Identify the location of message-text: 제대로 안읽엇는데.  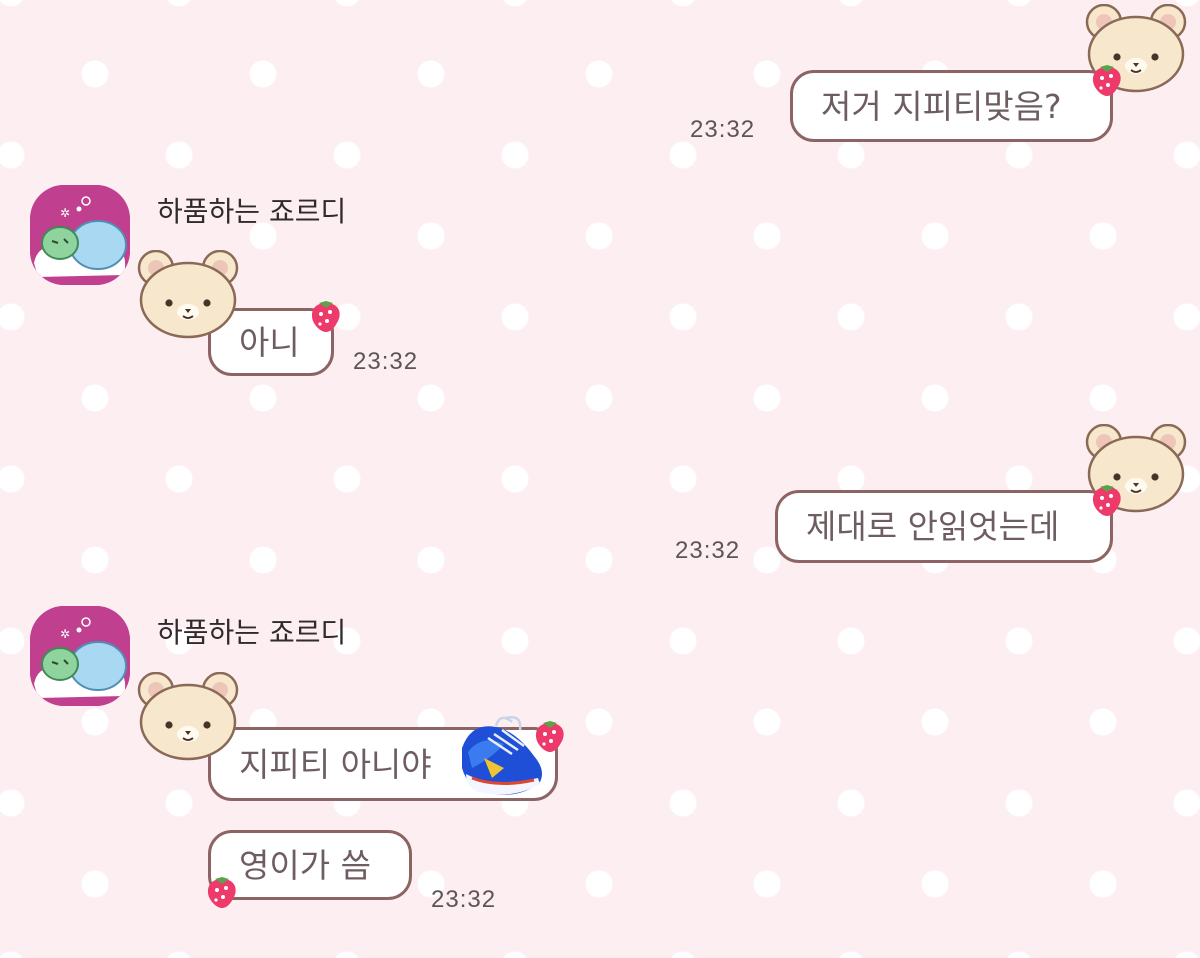
(933, 526).